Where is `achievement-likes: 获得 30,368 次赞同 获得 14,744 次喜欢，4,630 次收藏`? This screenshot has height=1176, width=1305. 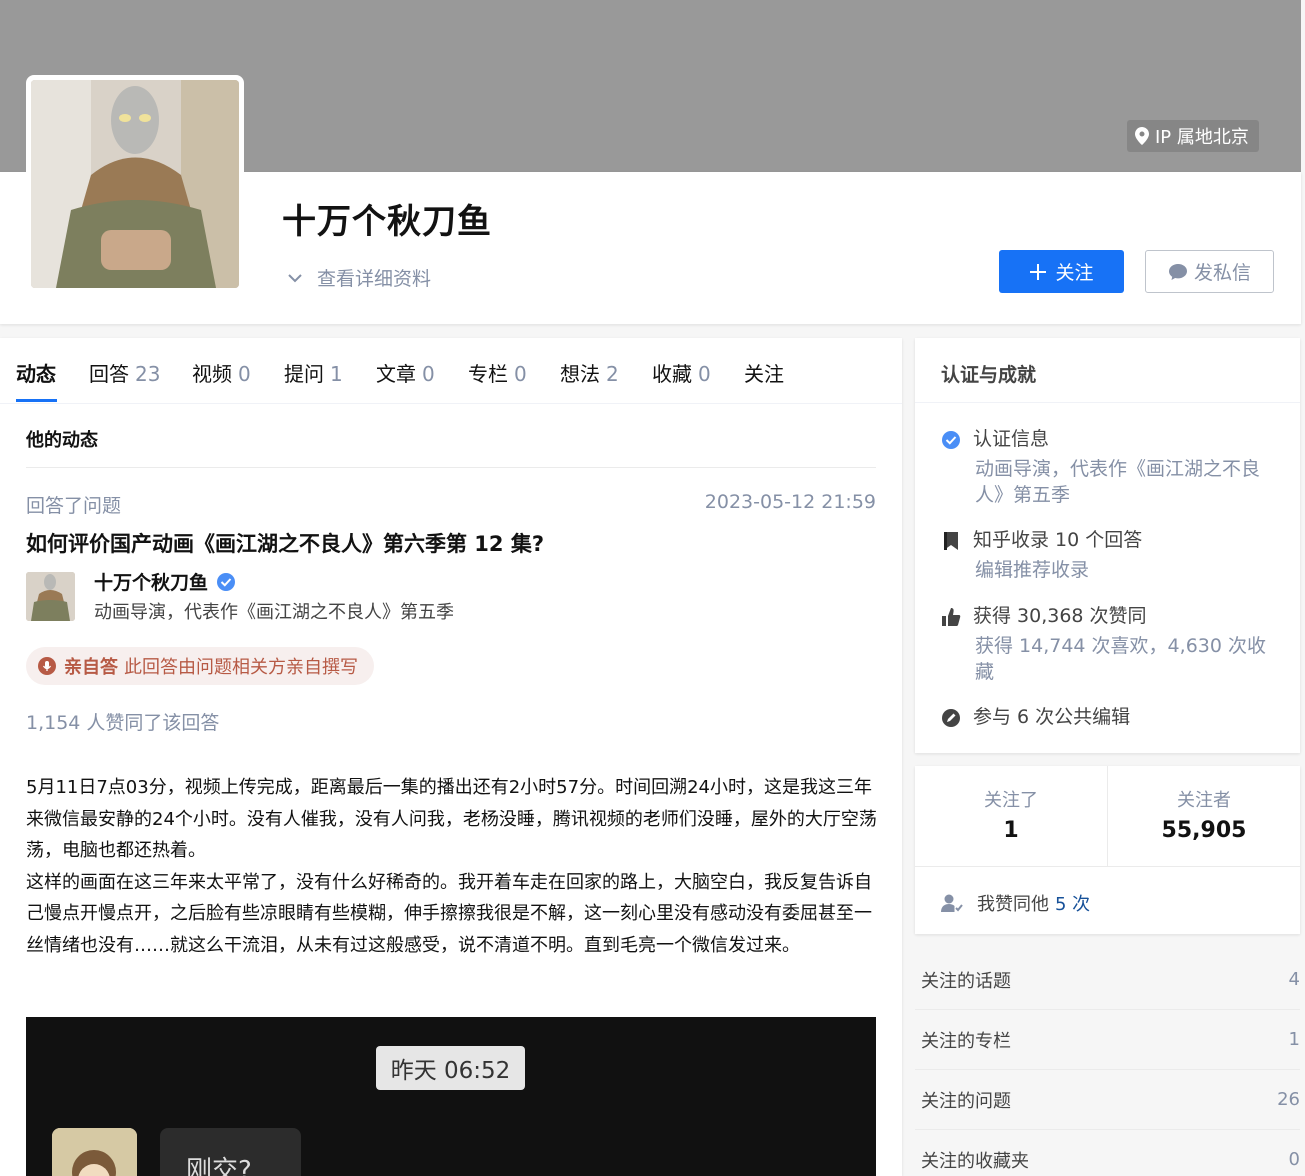 achievement-likes: 获得 30,368 次赞同 获得 14,744 次喜欢，4,630 次收藏 is located at coordinates (1111, 644).